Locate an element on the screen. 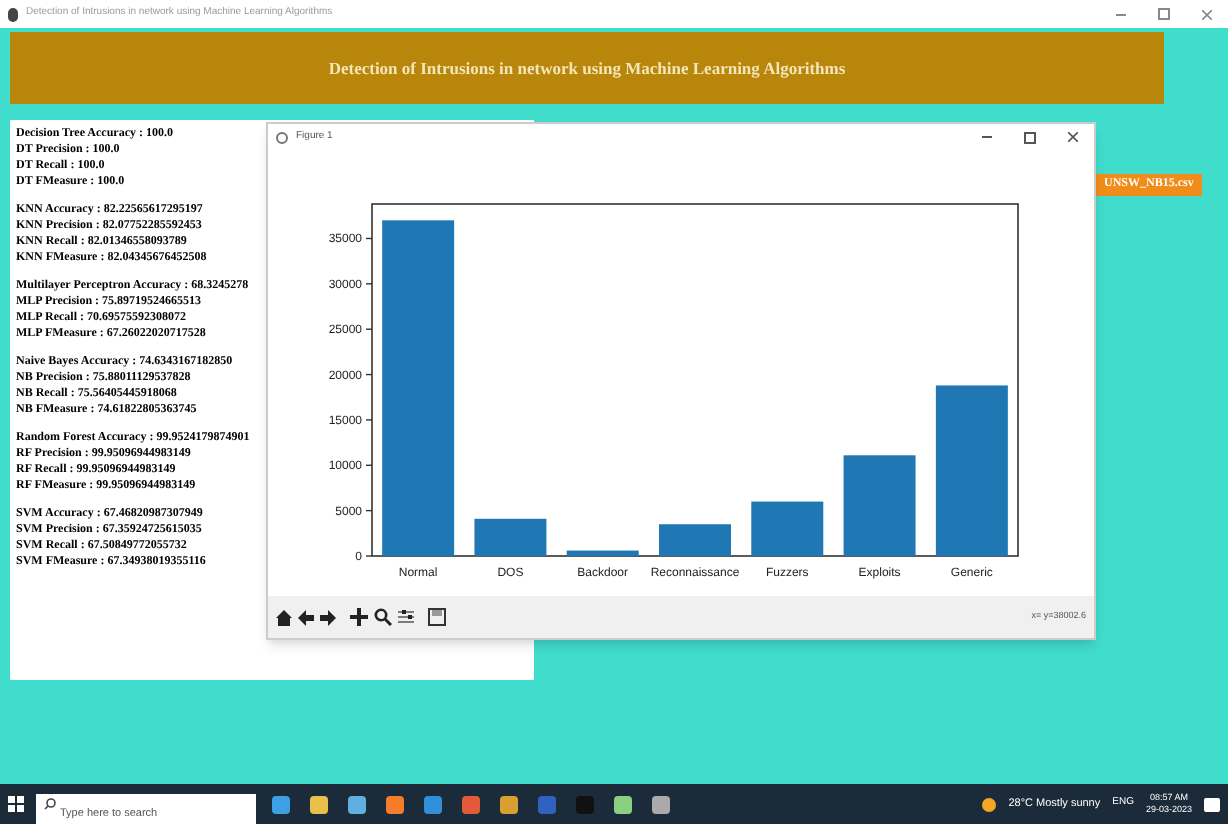 The width and height of the screenshot is (1228, 824). notification-icon is located at coordinates (1212, 804).